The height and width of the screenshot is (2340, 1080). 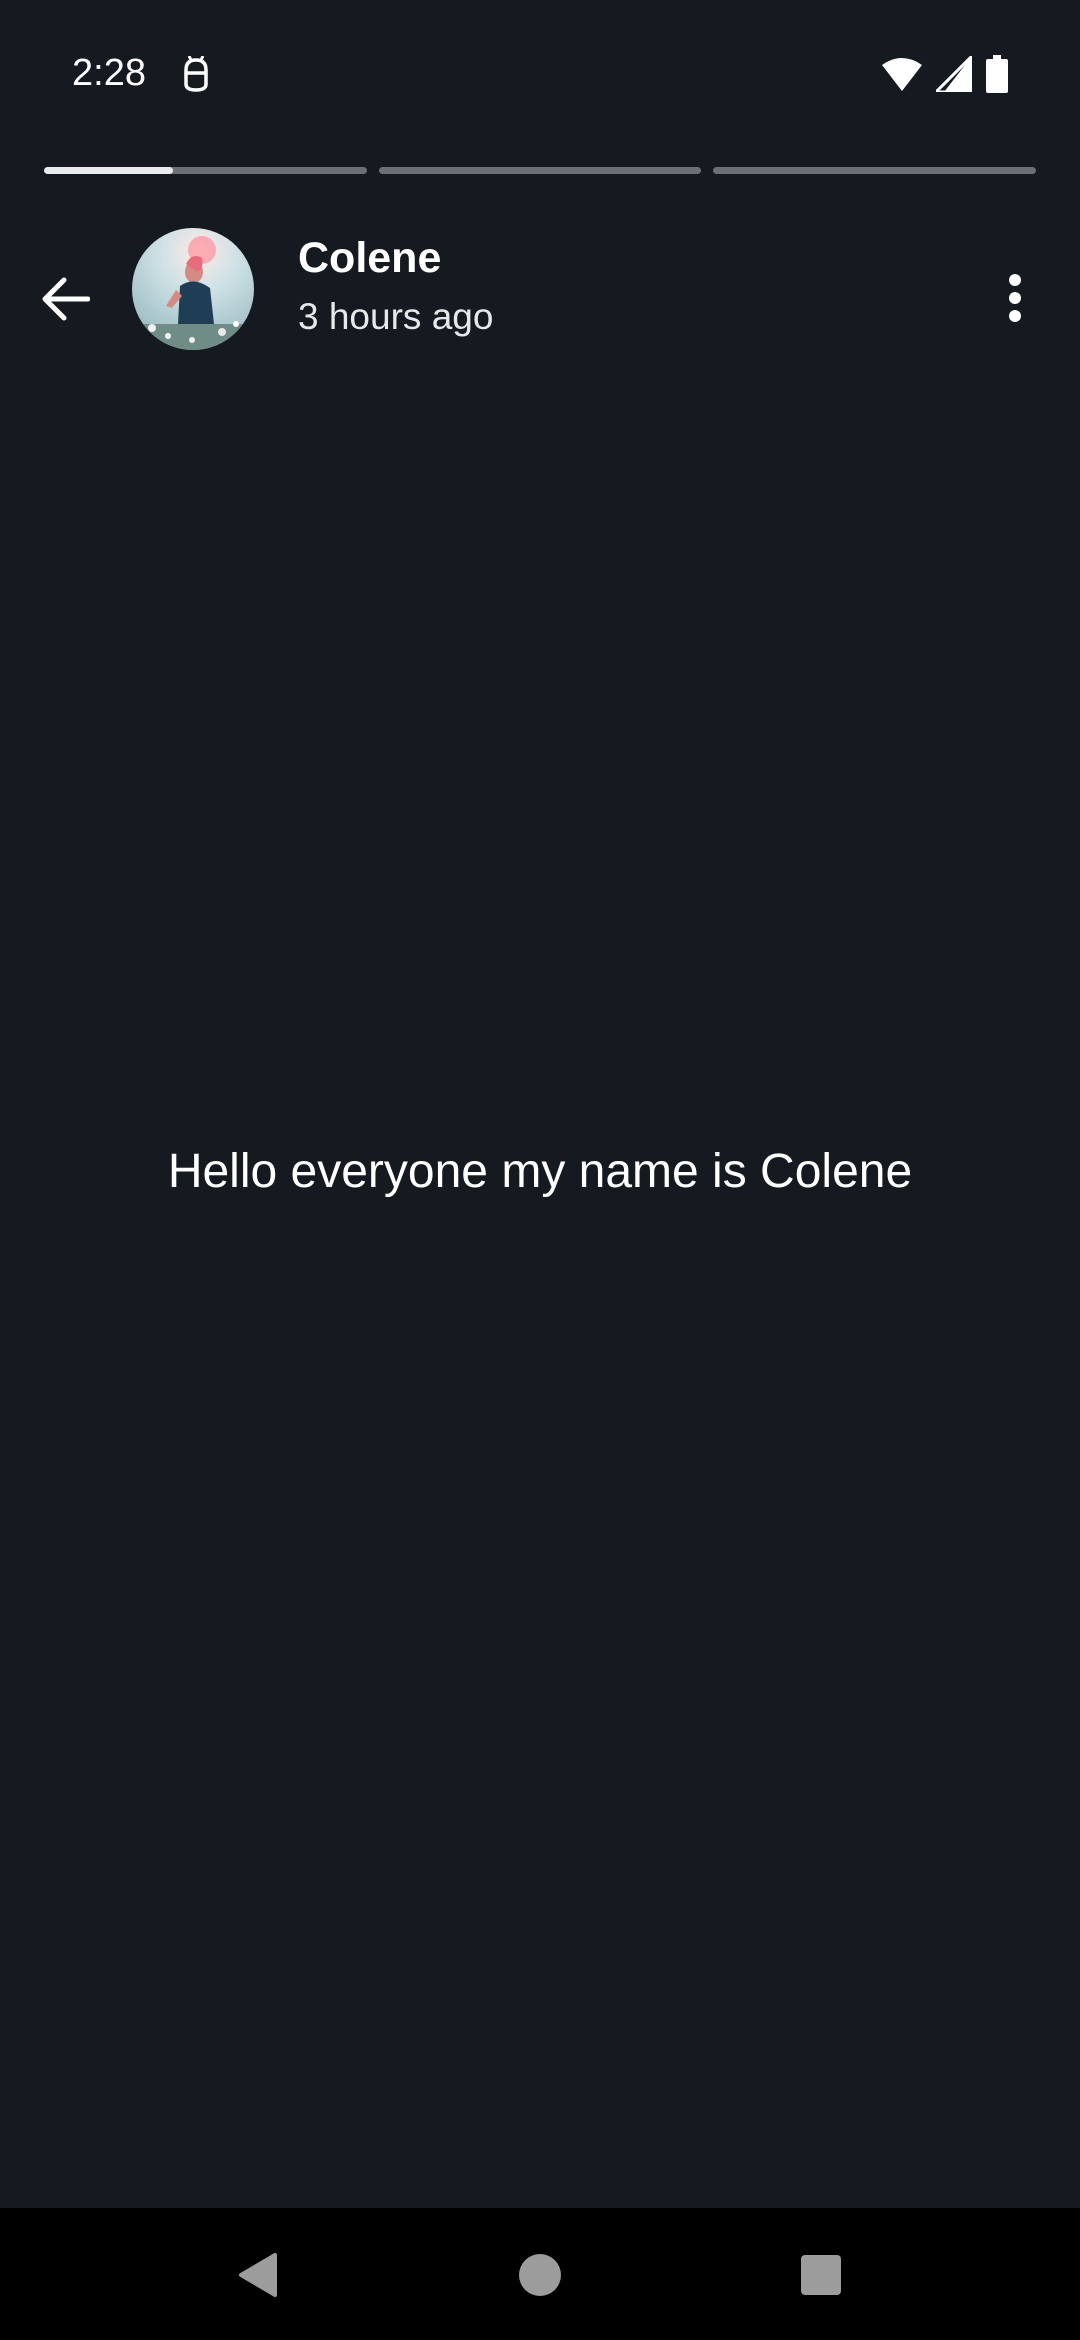 What do you see at coordinates (953, 74) in the screenshot?
I see `signal-icon` at bounding box center [953, 74].